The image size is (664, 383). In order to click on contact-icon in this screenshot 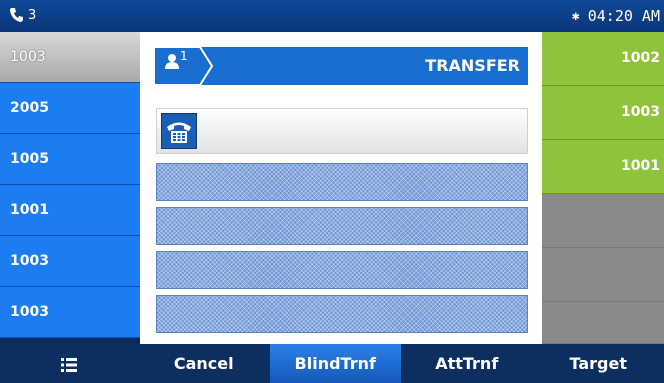, I will do `click(172, 63)`.